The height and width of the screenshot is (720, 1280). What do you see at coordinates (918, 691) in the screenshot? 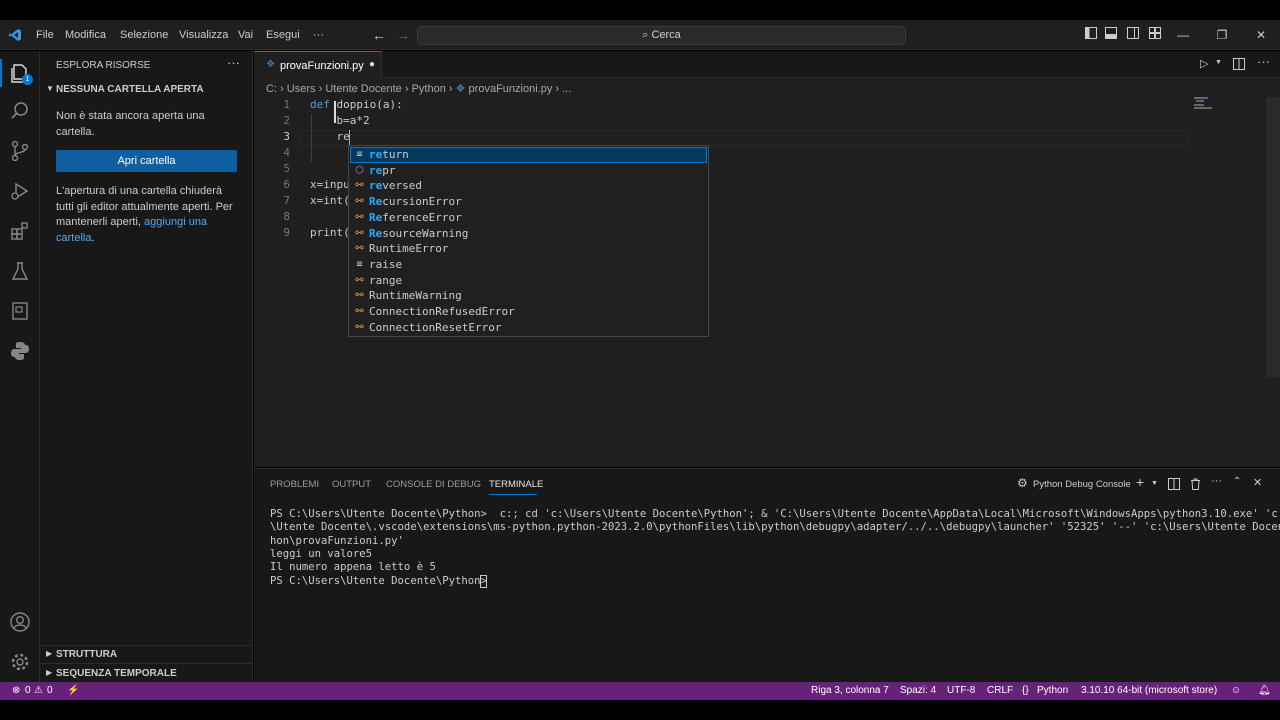
I see `indentation: Spazi: 4` at bounding box center [918, 691].